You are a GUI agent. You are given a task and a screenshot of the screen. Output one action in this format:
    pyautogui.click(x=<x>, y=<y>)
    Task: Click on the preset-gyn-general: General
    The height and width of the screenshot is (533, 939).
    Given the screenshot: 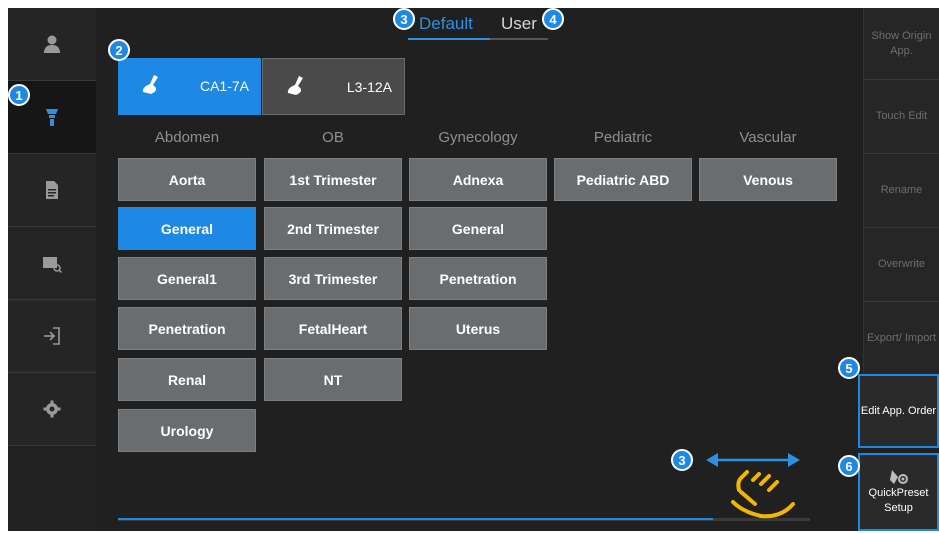 What is the action you would take?
    pyautogui.click(x=478, y=228)
    